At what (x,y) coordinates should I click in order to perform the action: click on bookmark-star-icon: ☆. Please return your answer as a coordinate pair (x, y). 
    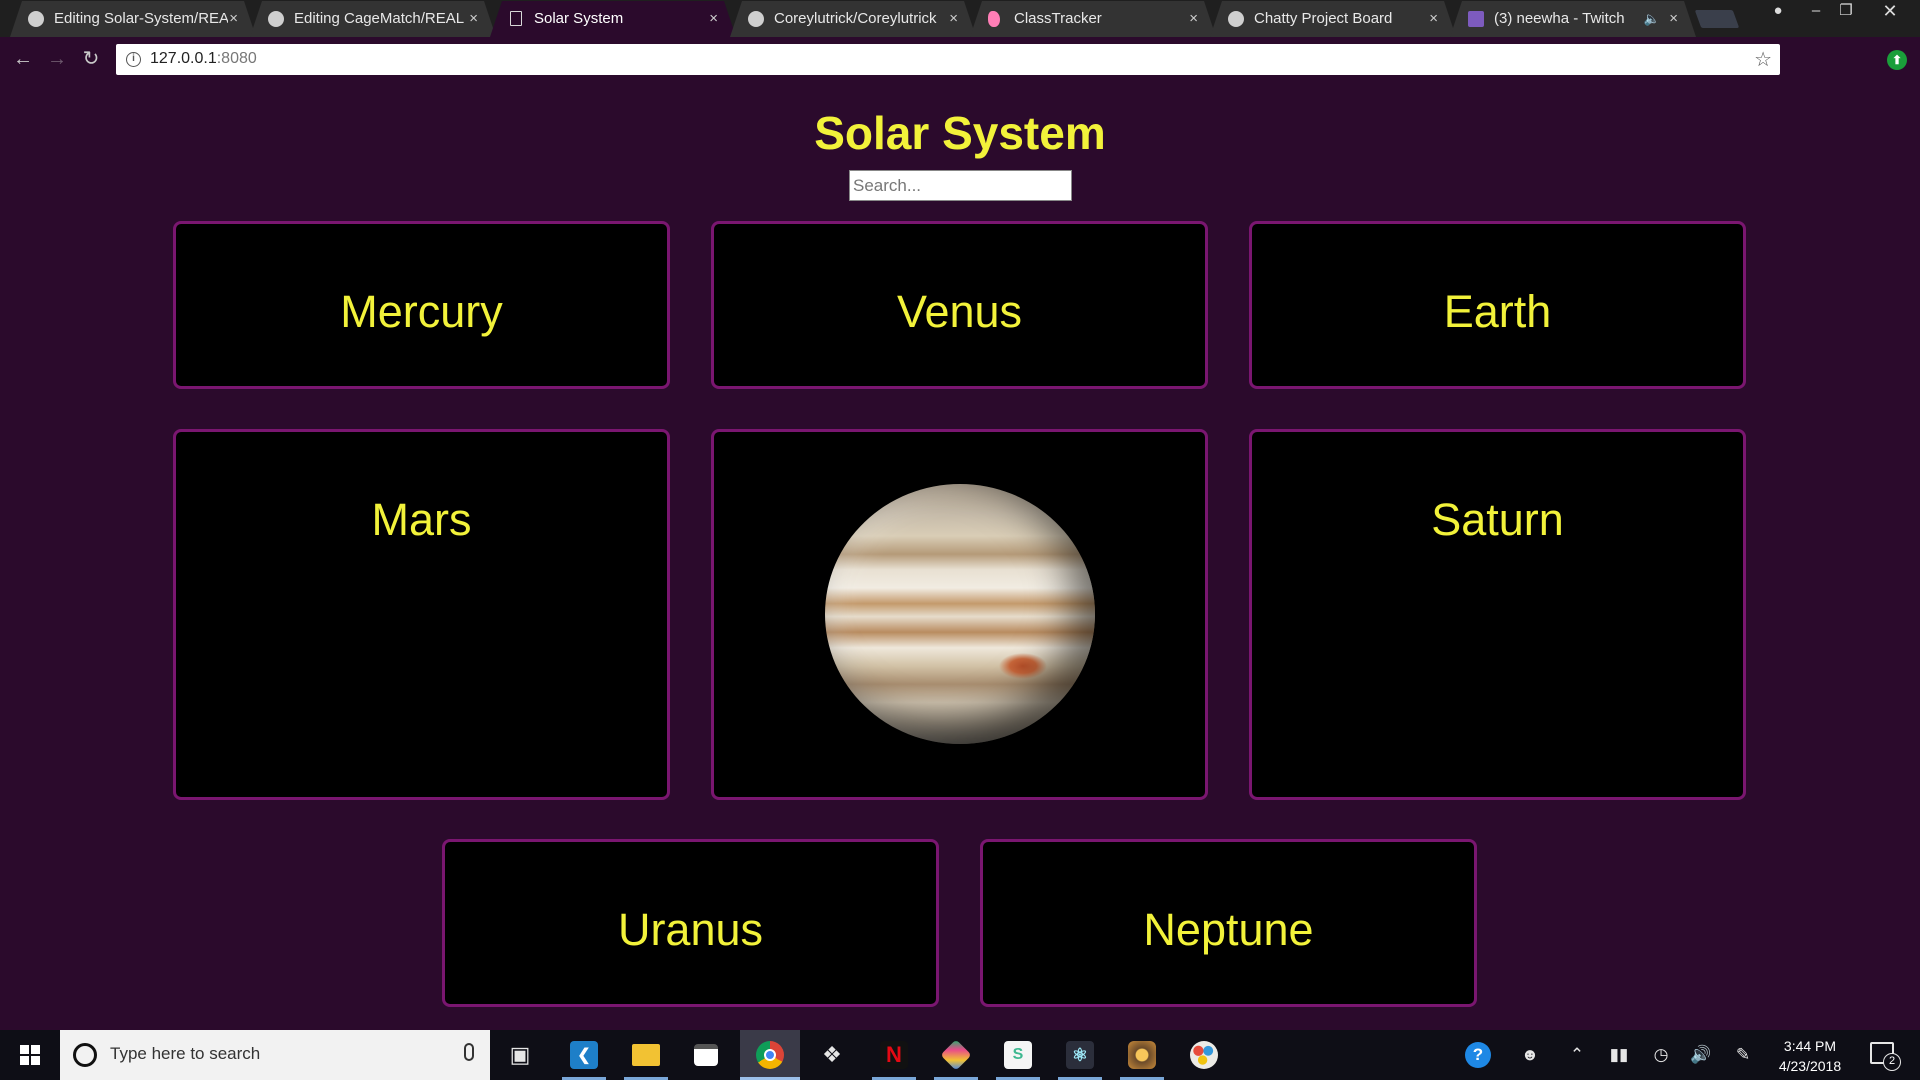
    Looking at the image, I should click on (1763, 59).